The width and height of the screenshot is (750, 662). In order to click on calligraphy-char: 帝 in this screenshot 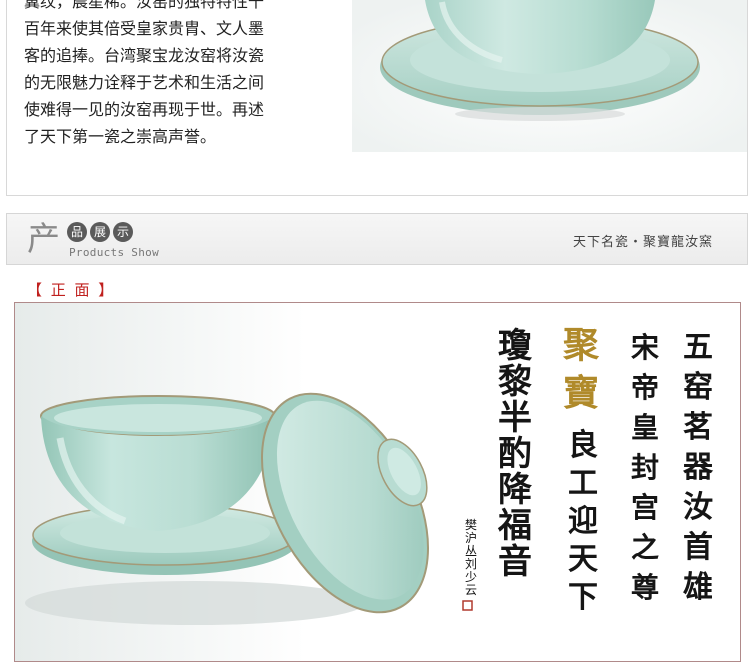, I will do `click(645, 387)`.